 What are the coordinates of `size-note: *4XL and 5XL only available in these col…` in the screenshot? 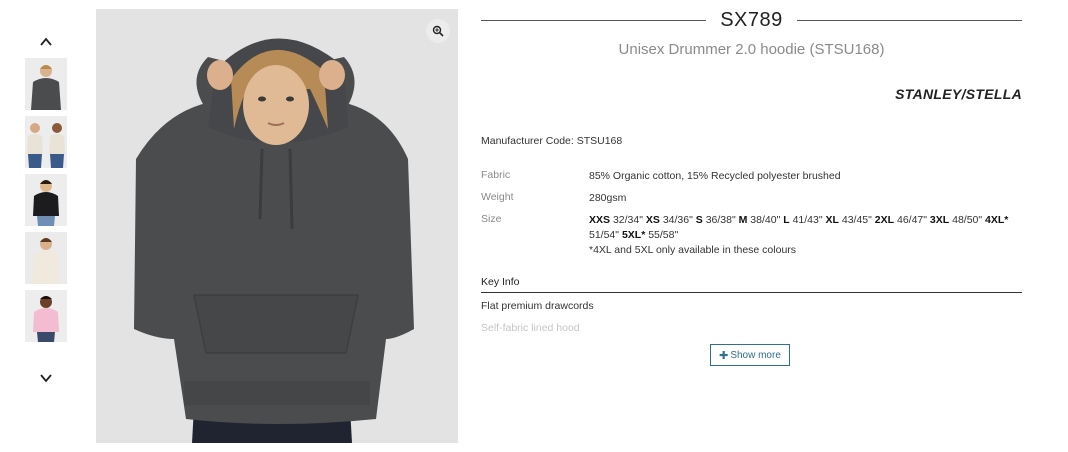 It's located at (693, 250).